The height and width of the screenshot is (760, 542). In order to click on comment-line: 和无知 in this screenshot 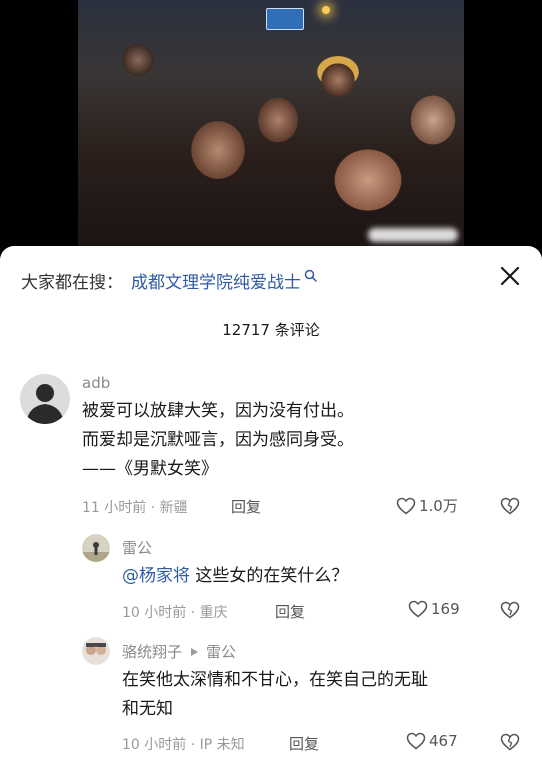, I will do `click(147, 709)`.